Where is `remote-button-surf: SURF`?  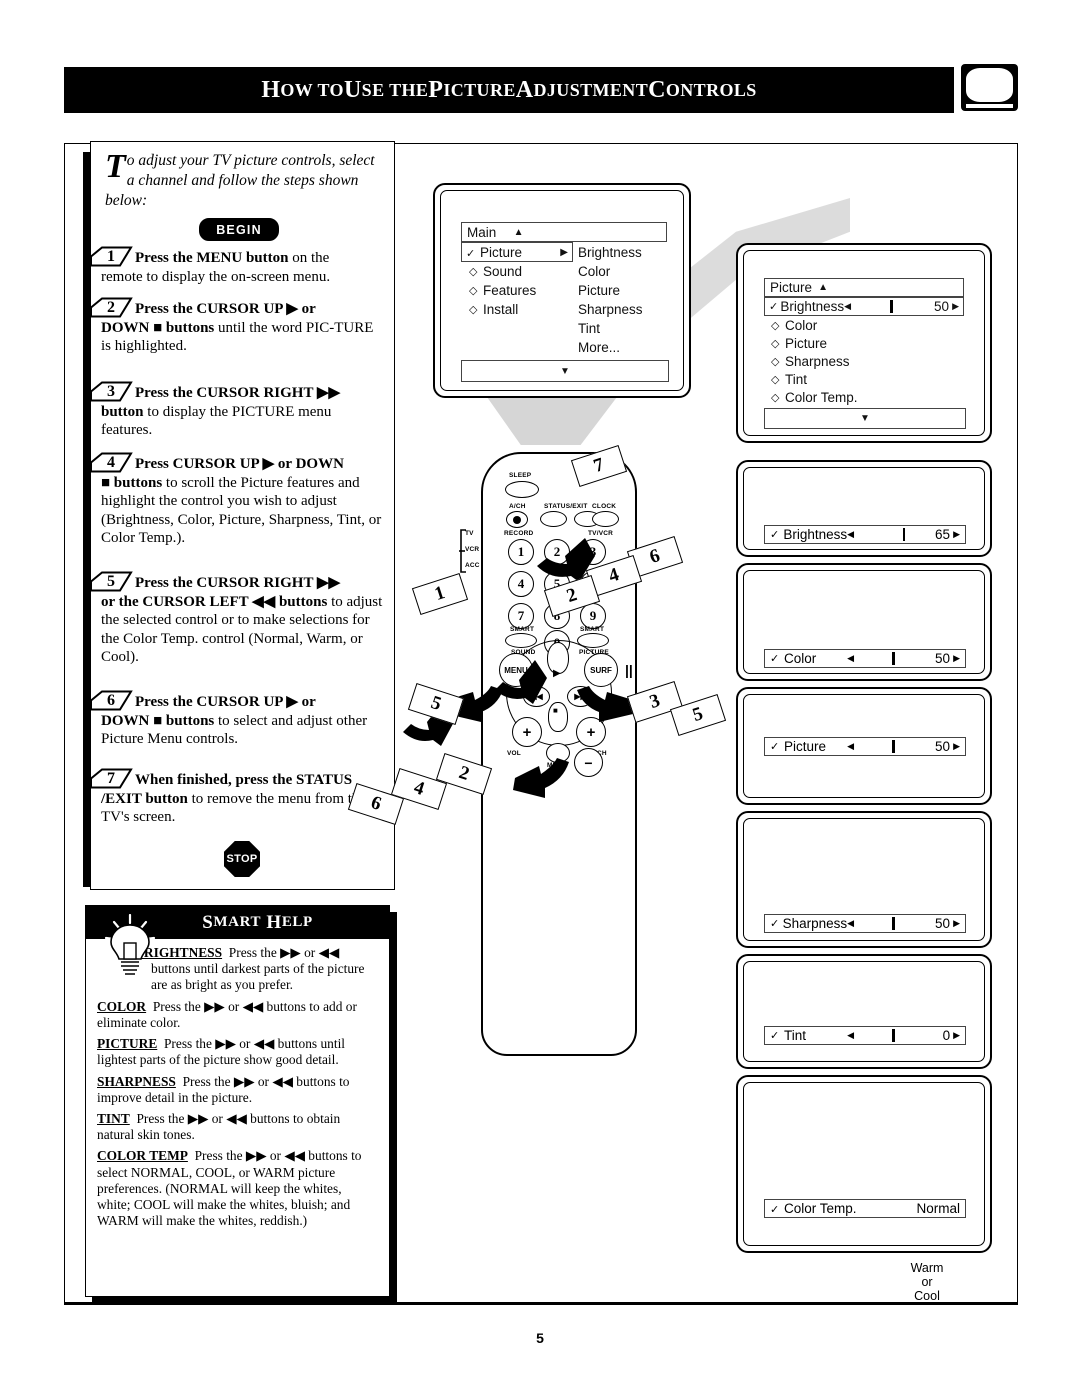
remote-button-surf: SURF is located at coordinates (601, 670).